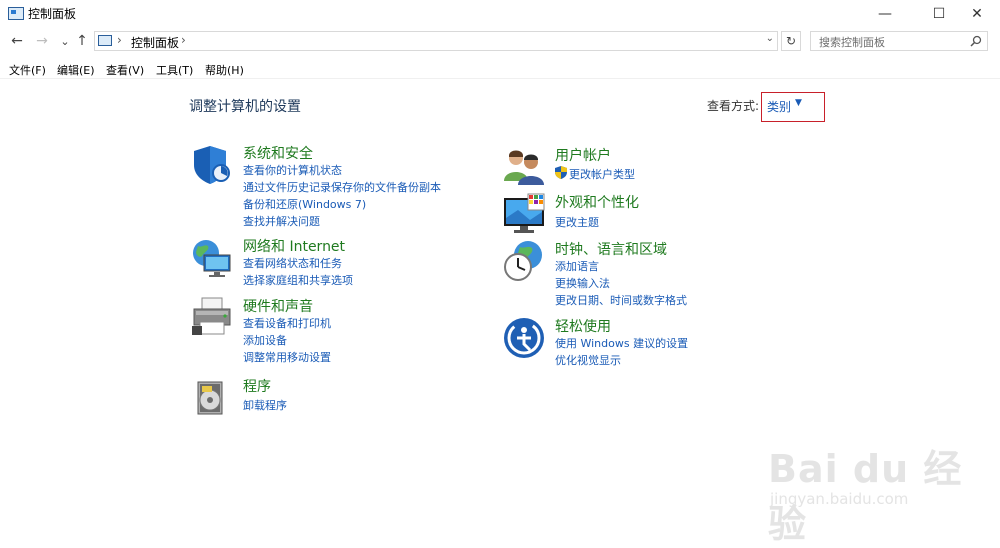  I want to click on category-title: 时钟、语言和区域, so click(611, 249).